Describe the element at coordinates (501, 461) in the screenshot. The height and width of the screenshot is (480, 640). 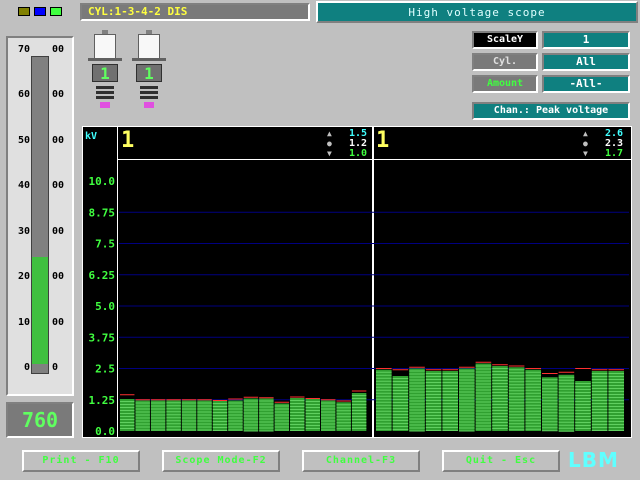
I see `quit-button: Quit - Esc` at that location.